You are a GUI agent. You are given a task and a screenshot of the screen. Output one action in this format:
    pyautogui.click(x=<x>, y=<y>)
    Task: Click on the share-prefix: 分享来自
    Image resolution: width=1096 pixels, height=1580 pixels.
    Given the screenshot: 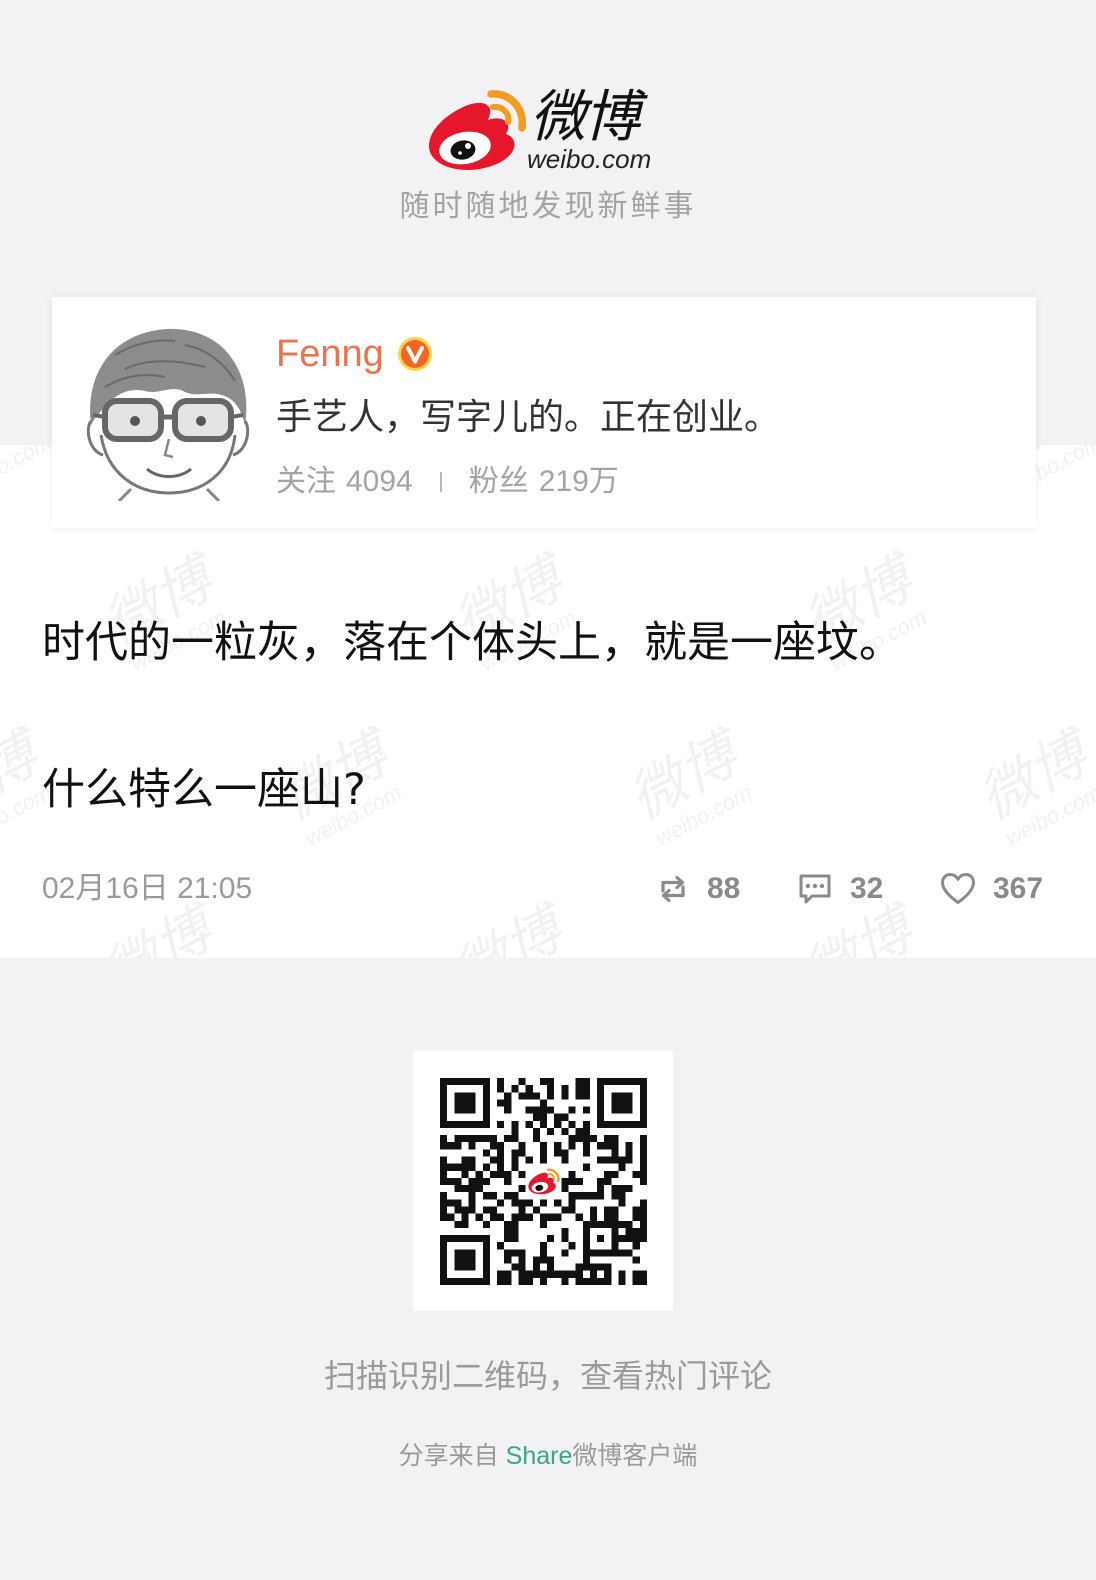 What is the action you would take?
    pyautogui.click(x=448, y=1455)
    